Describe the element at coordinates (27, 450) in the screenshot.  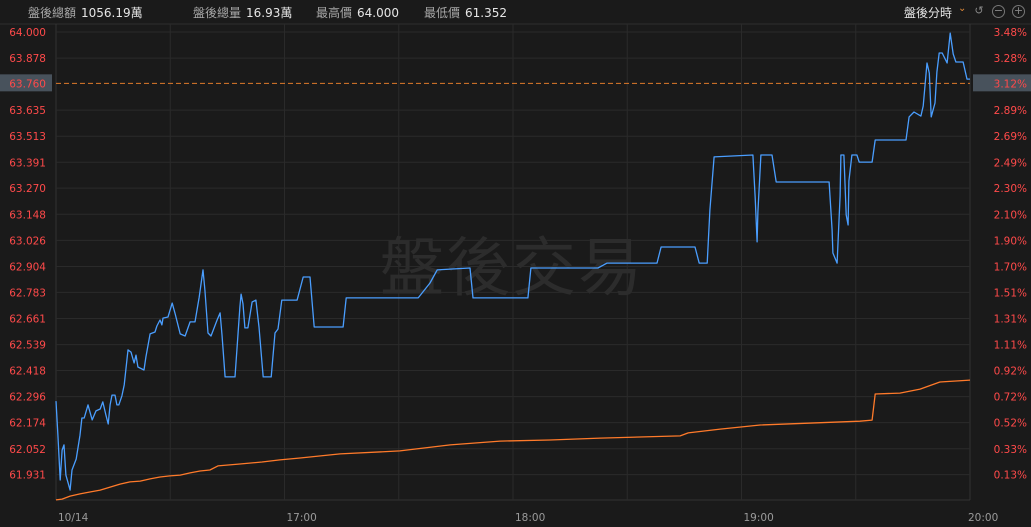
I see `left-tick-label: 62.052` at that location.